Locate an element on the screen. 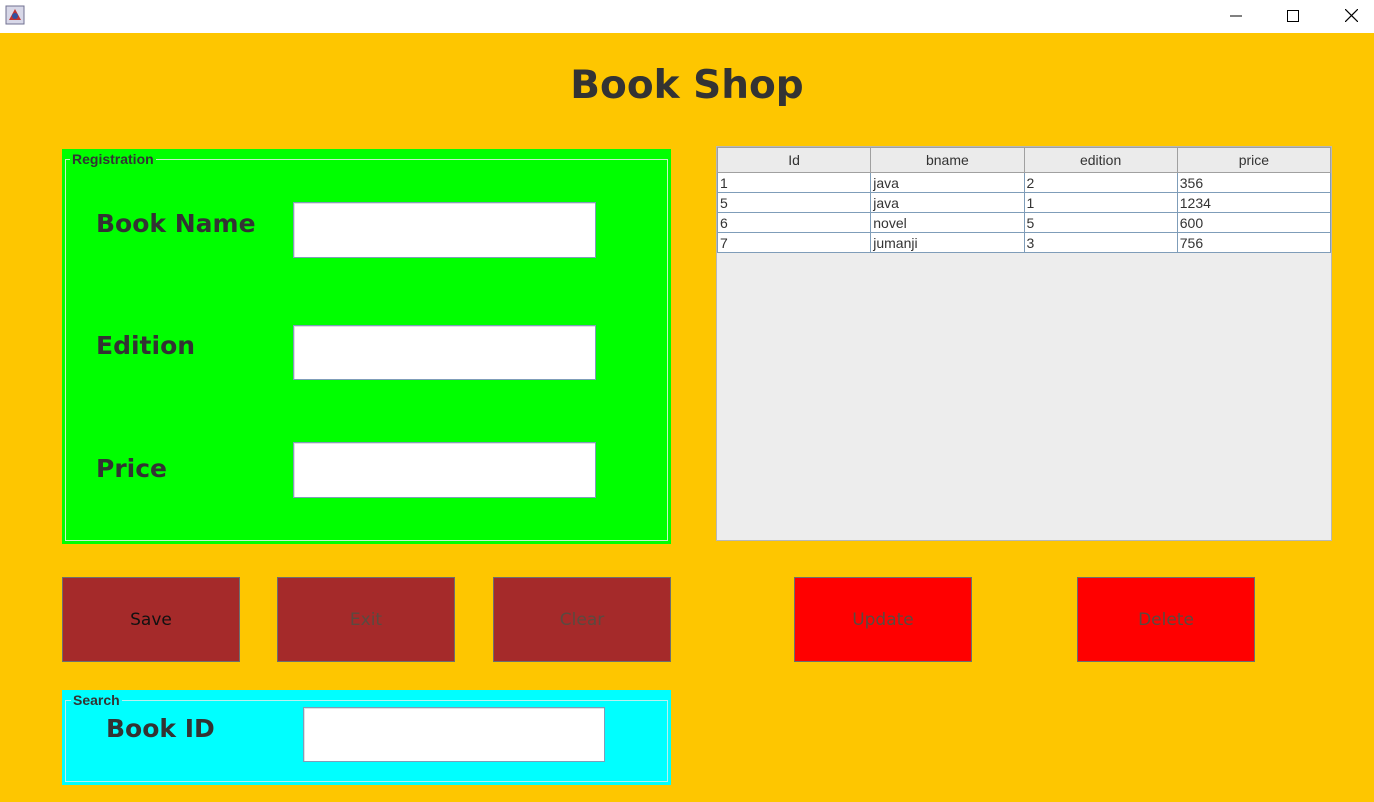 The height and width of the screenshot is (802, 1374). table-header-row: Id bname edition price is located at coordinates (1024, 160).